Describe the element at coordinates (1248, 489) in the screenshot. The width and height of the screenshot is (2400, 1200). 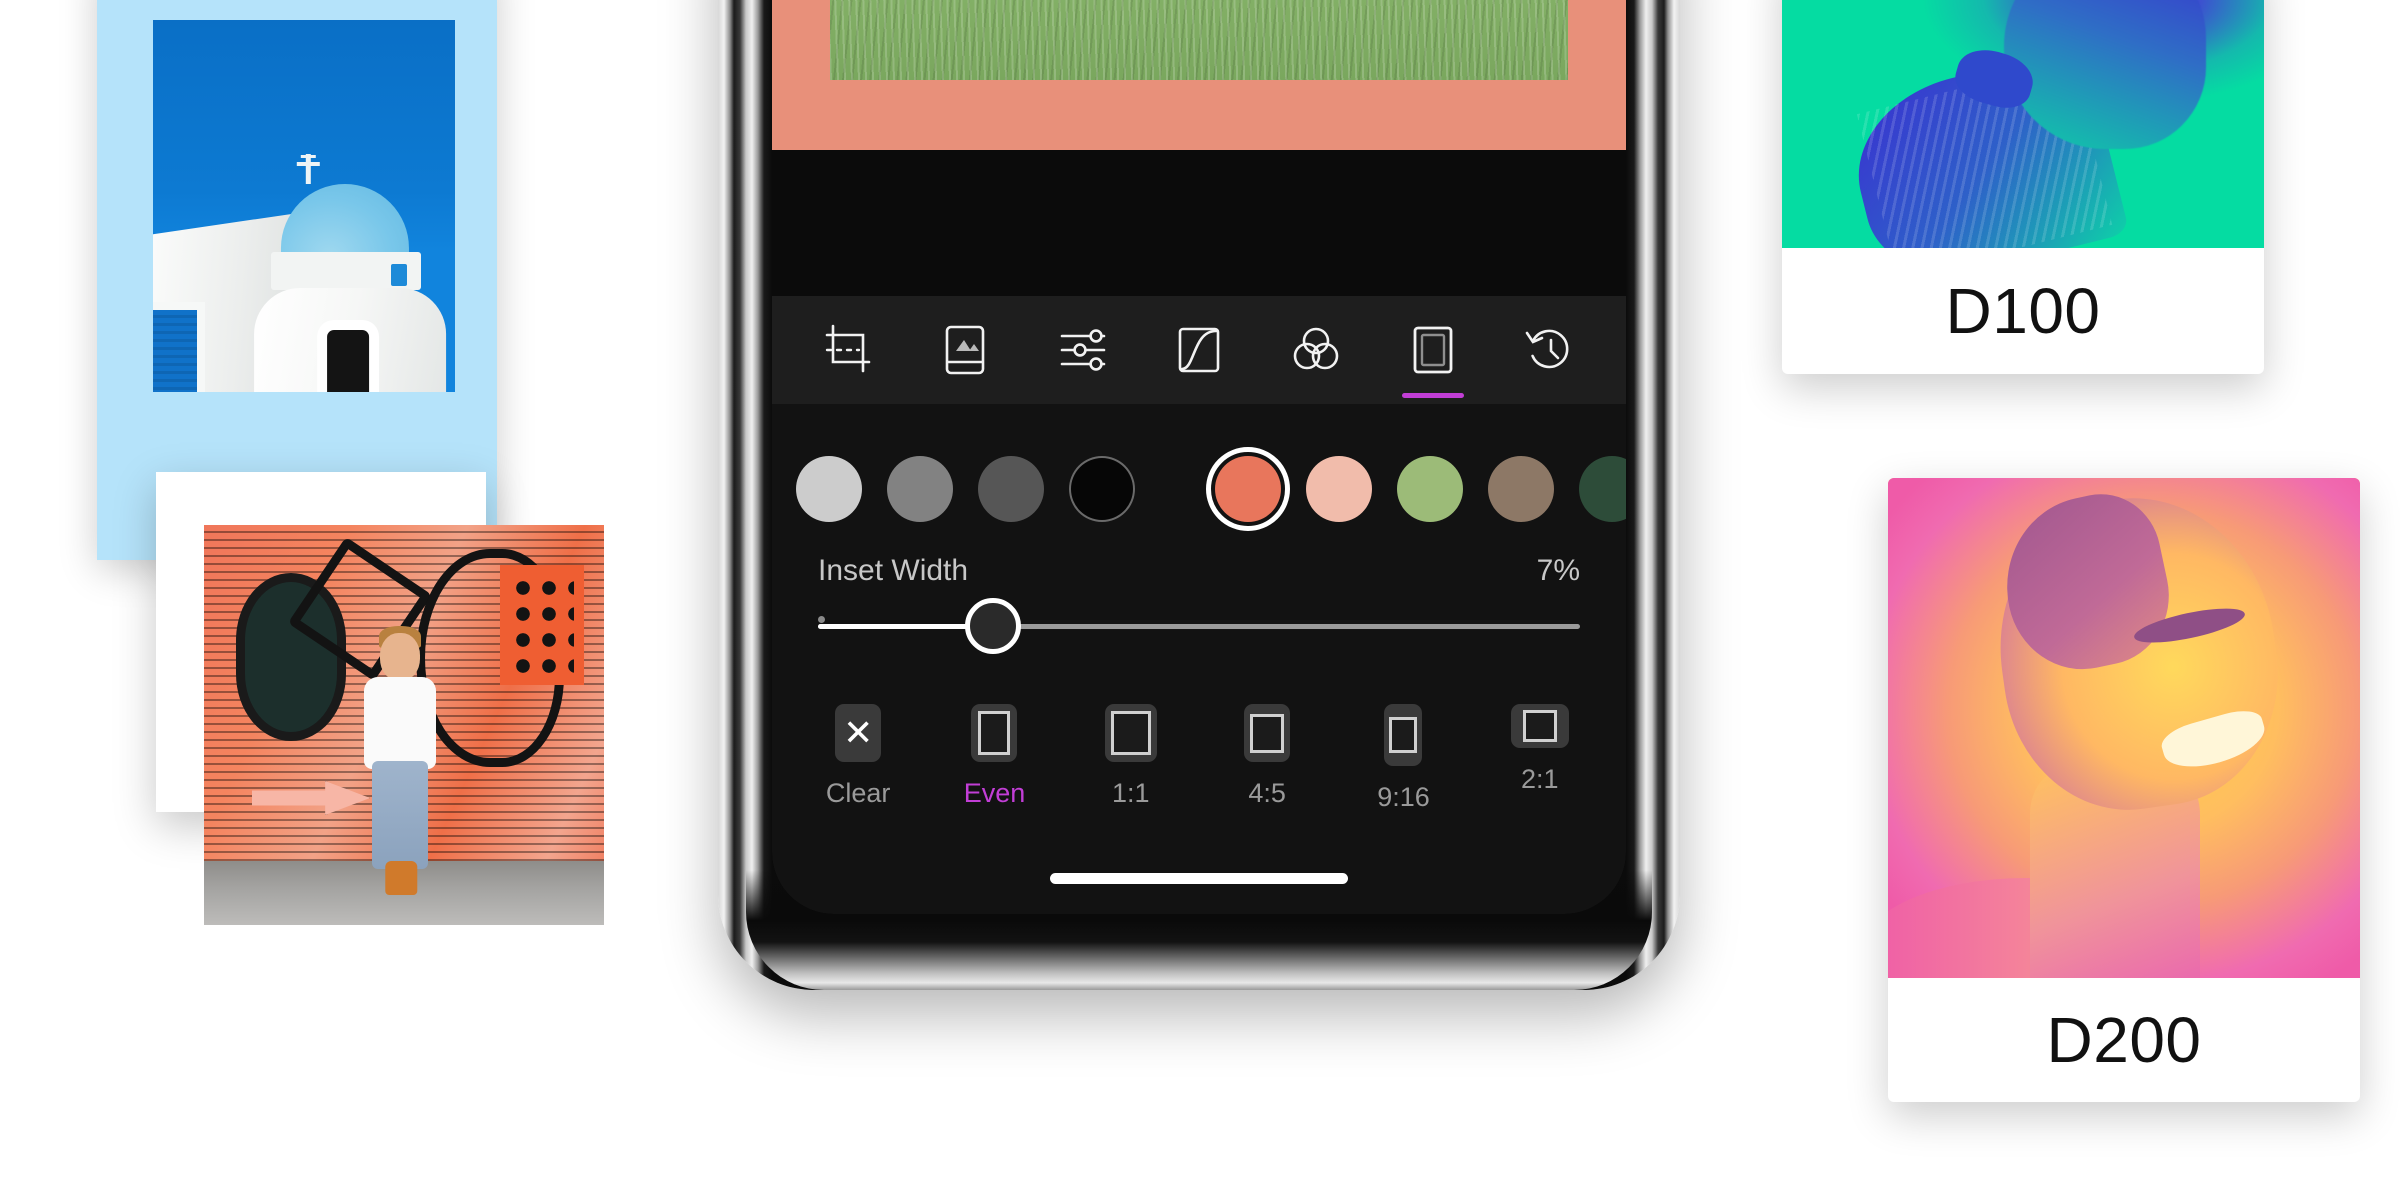
I see `color-swatch-salmon` at that location.